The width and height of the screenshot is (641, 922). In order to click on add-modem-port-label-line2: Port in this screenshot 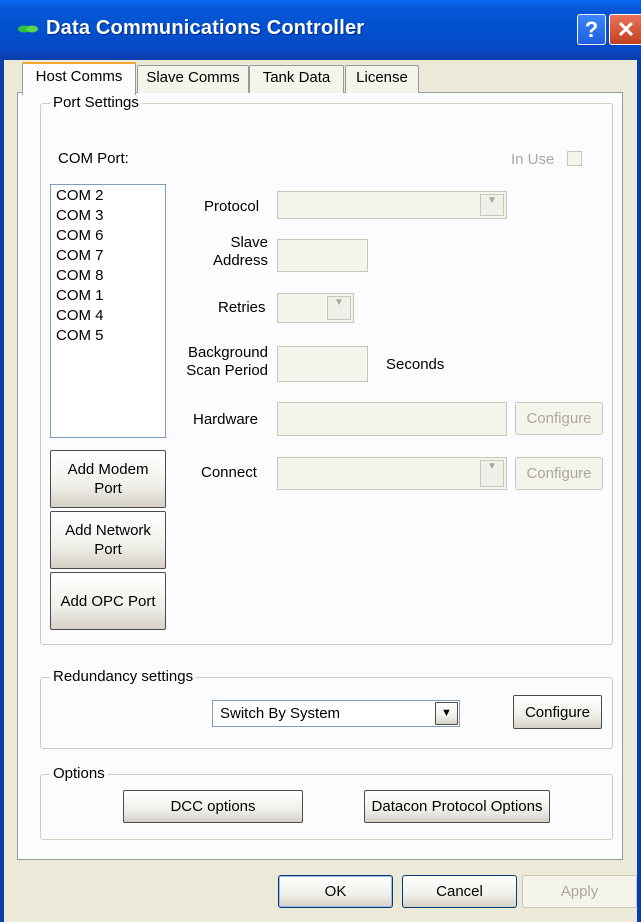, I will do `click(108, 488)`.